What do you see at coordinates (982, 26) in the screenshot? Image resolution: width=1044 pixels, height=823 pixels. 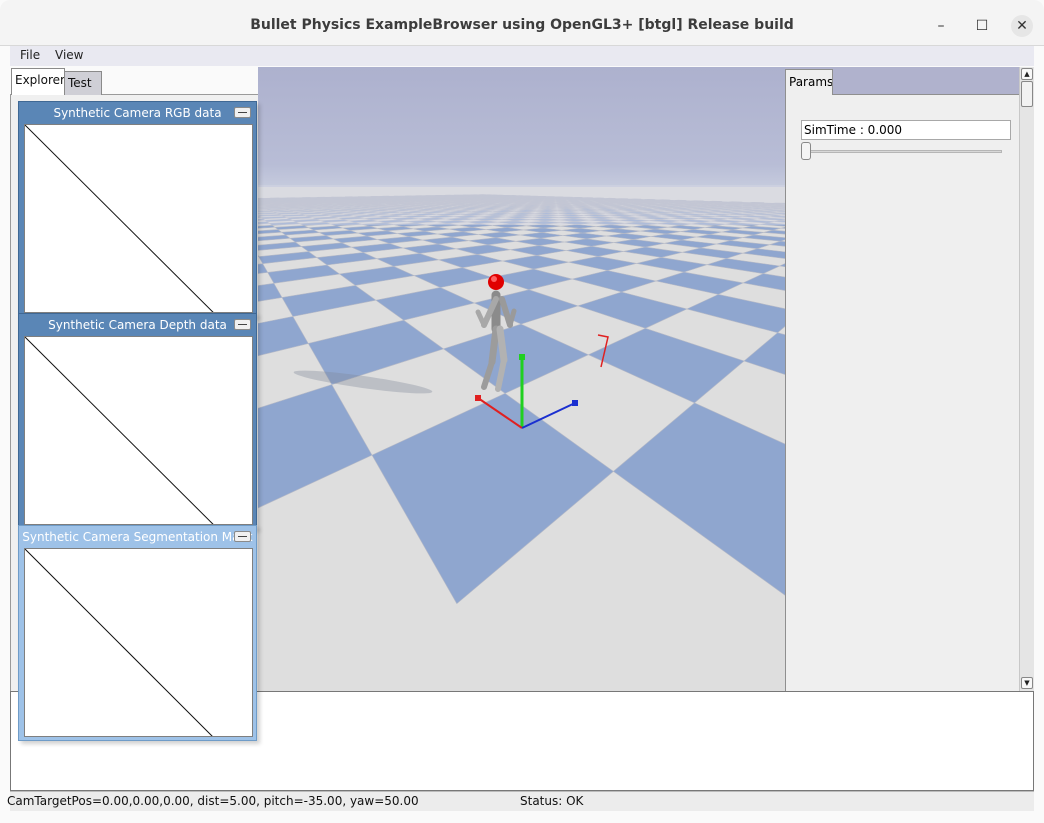 I see `maximize-icon: ☐` at bounding box center [982, 26].